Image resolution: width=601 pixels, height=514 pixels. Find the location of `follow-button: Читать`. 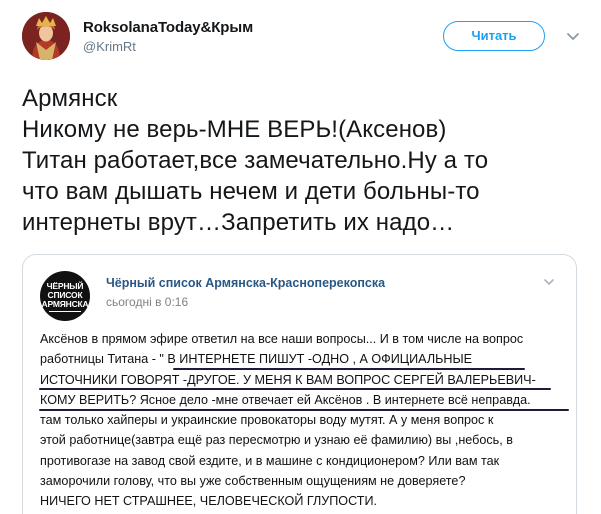

follow-button: Читать is located at coordinates (494, 36).